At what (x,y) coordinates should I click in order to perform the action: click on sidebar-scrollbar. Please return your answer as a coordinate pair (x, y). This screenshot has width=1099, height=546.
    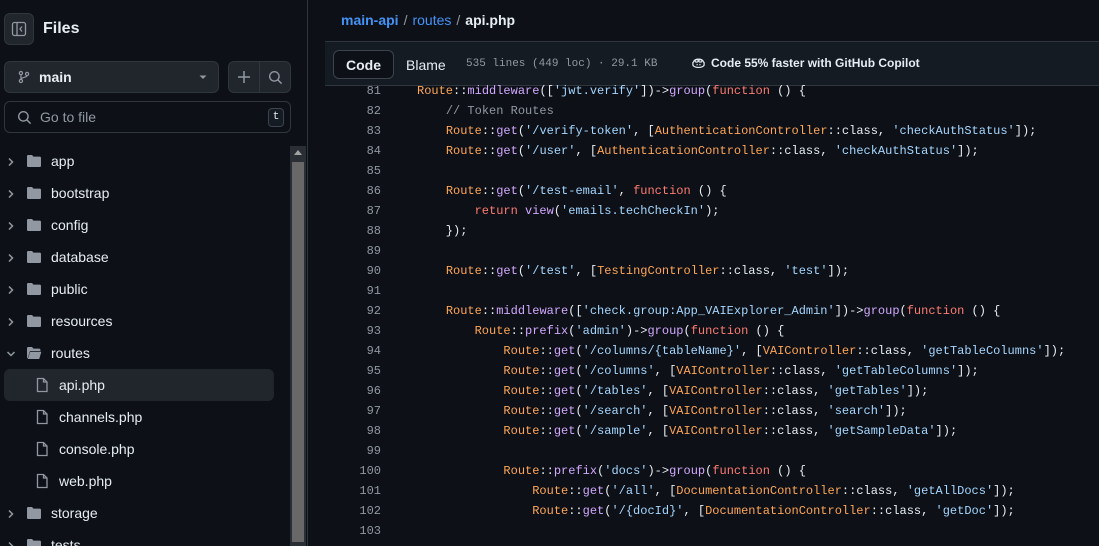
    Looking at the image, I should click on (298, 346).